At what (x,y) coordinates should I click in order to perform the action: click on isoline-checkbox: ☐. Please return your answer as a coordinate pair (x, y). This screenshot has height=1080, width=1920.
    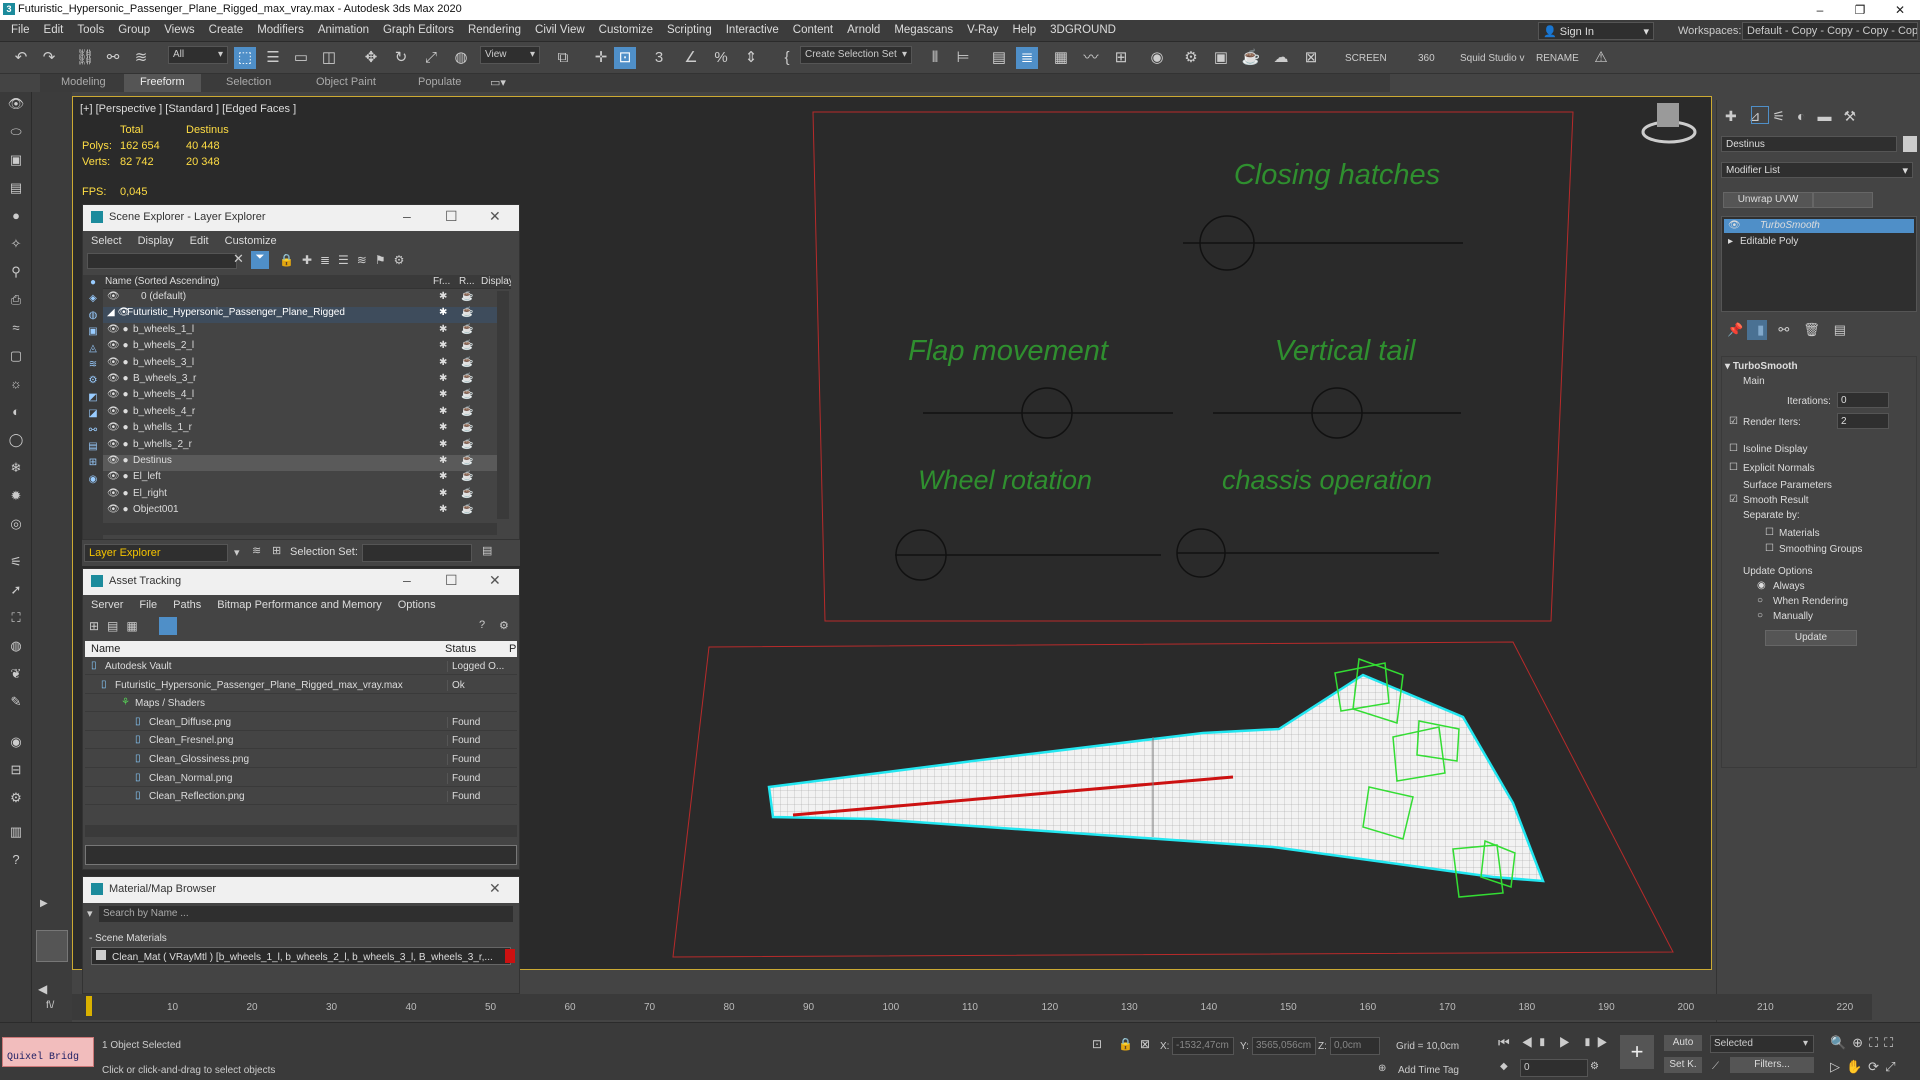
    Looking at the image, I should click on (1733, 448).